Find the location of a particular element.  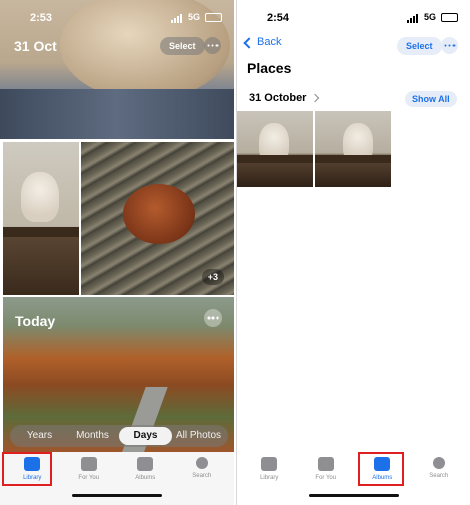

tab-label: Library is located at coordinates (269, 478).